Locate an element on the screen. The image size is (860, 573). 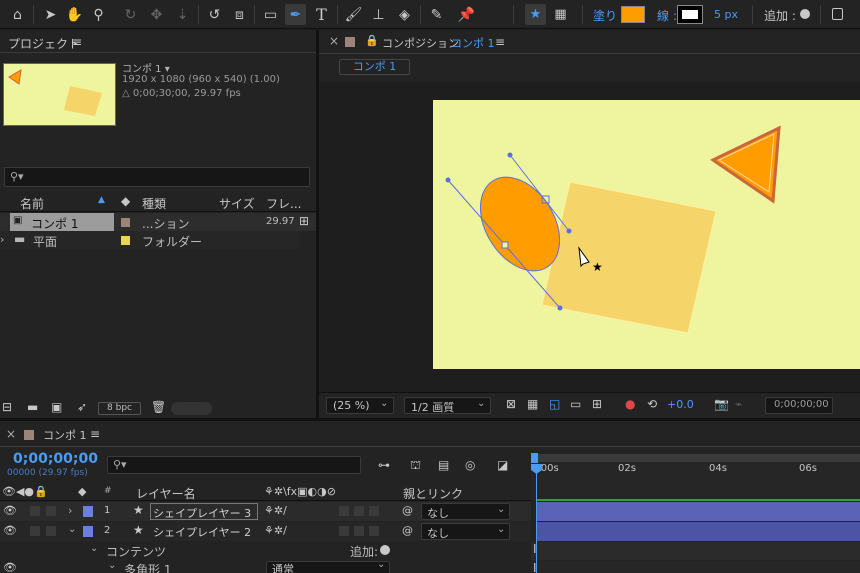
clone-stamp-icon: ⊥ is located at coordinates (378, 14).